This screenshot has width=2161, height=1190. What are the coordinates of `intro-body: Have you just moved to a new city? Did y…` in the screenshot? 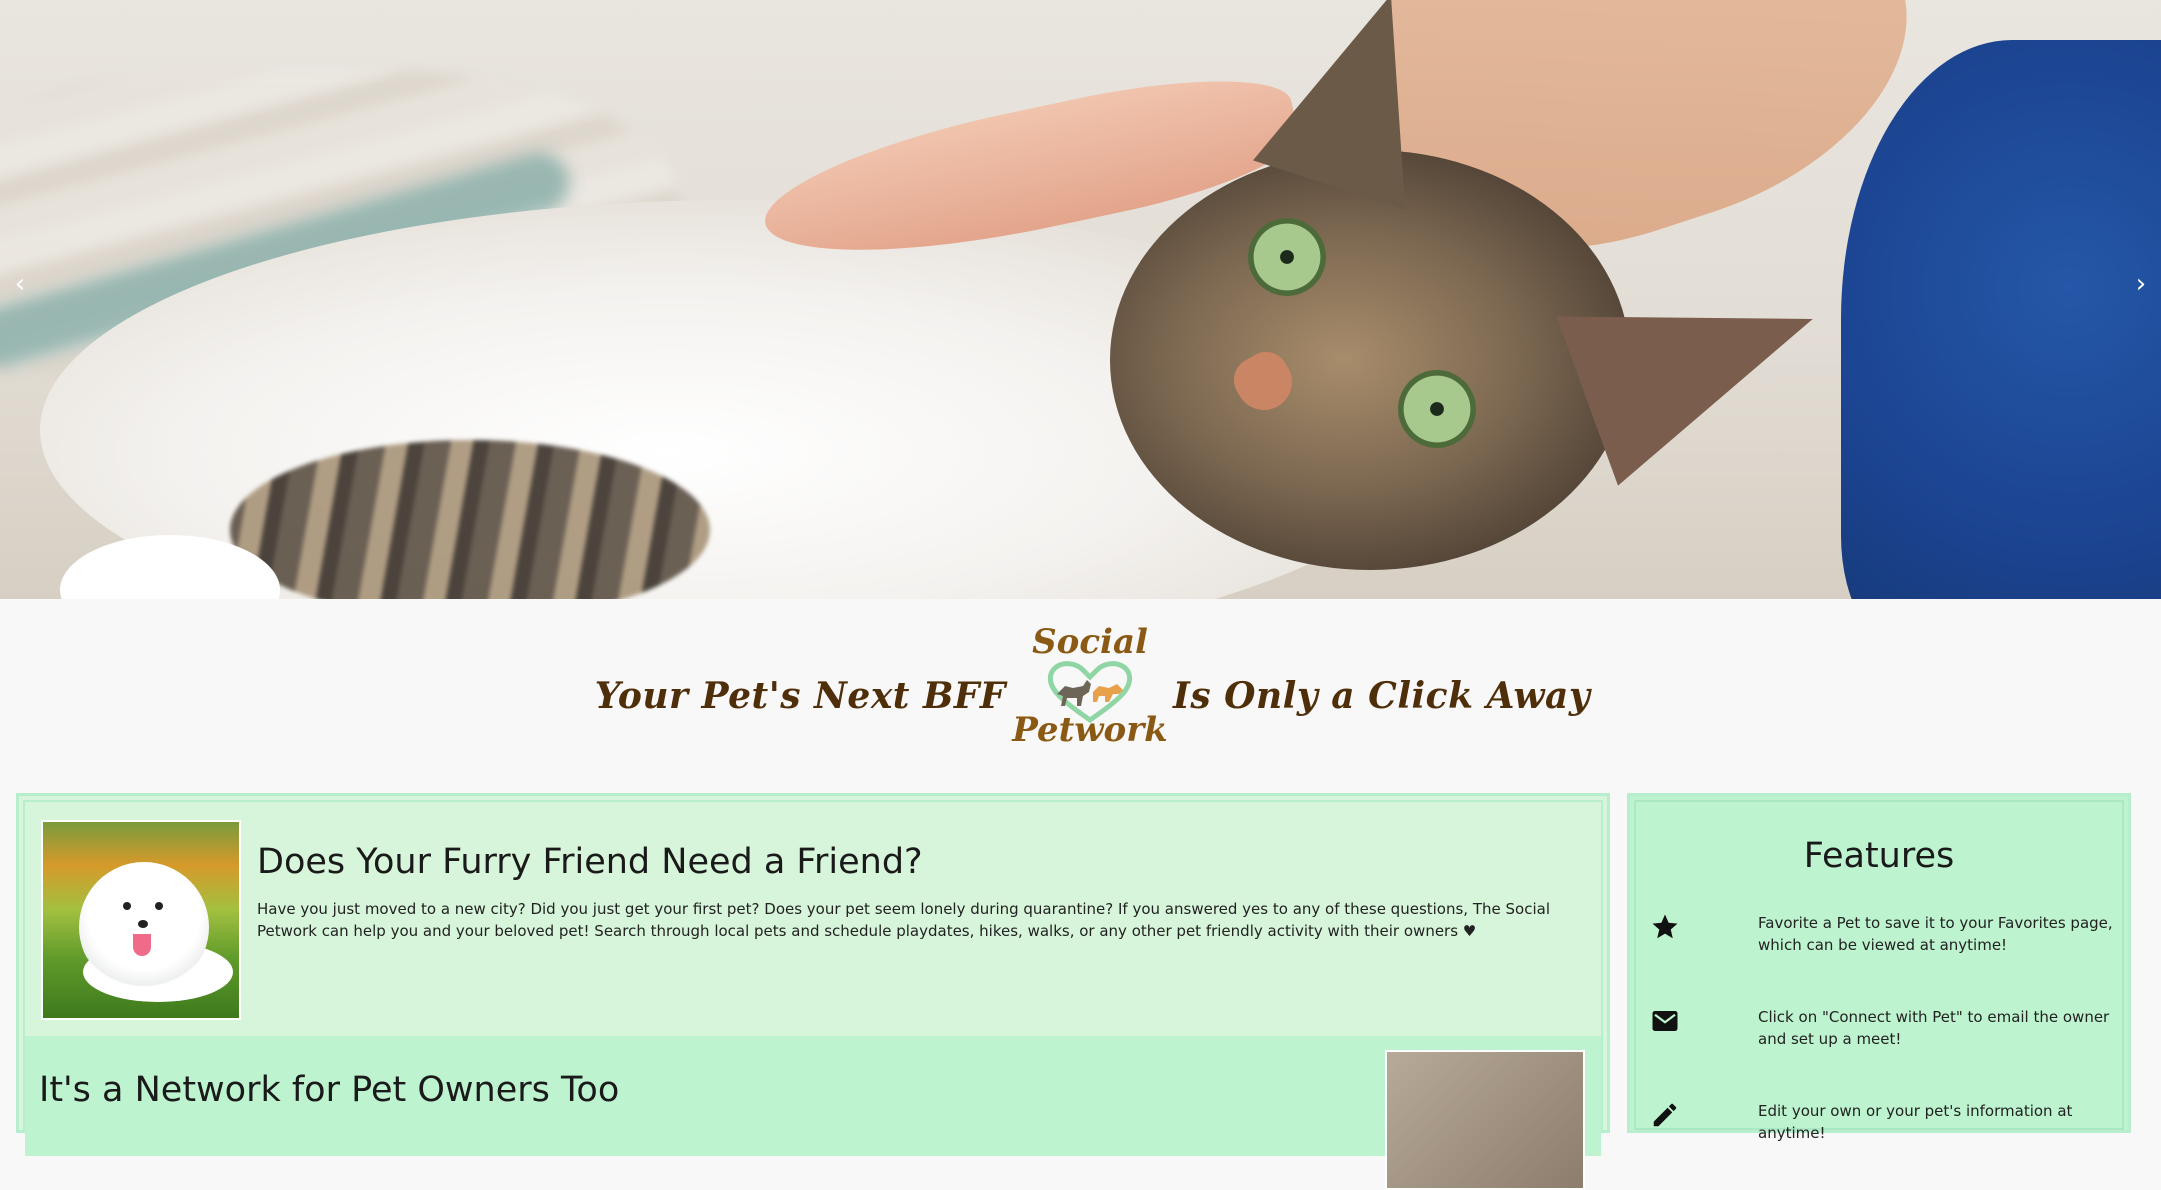 It's located at (903, 920).